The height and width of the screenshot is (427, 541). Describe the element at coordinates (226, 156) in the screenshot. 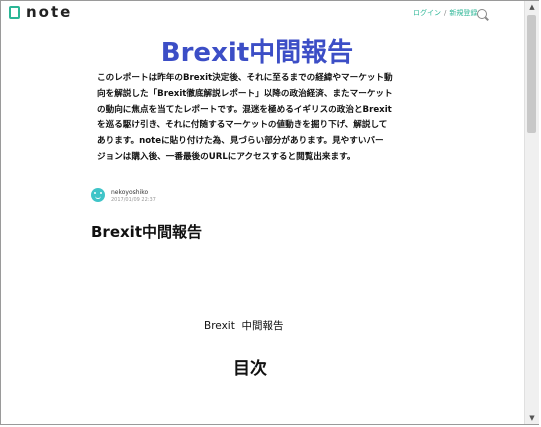

I see `hero-line: ジョンは購入後、一番最後のURLにアクセスすると閲覧出来ます。` at that location.